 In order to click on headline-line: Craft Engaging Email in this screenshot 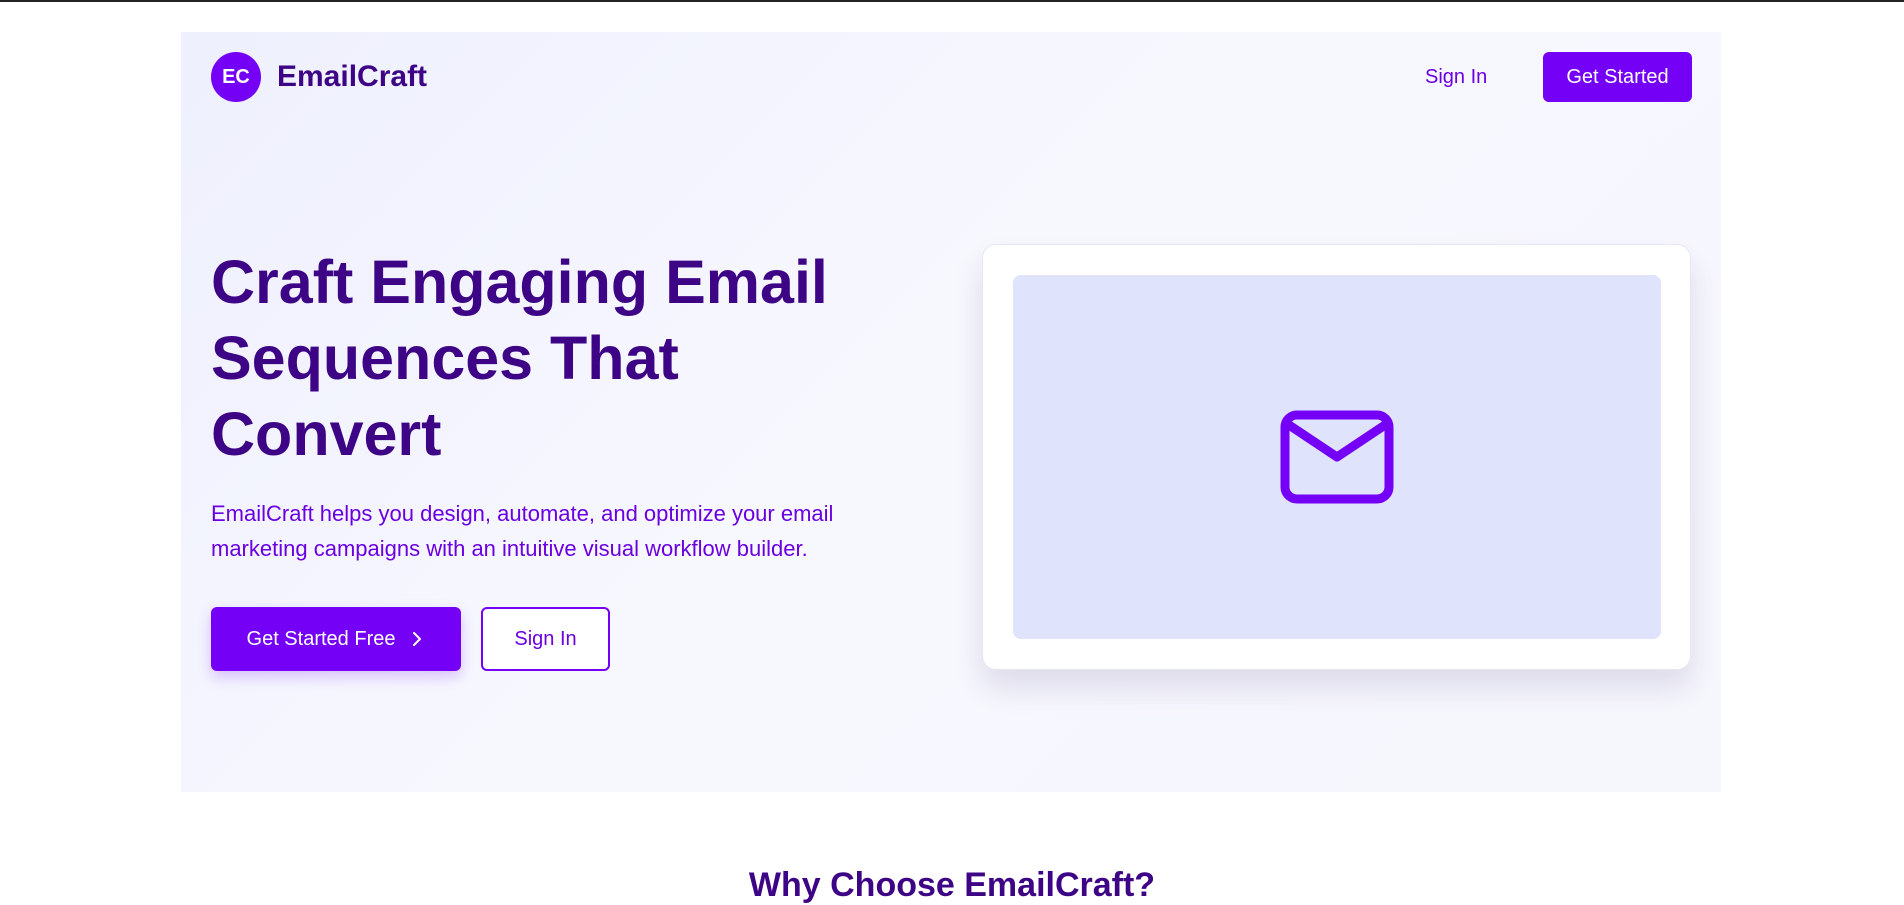, I will do `click(519, 282)`.